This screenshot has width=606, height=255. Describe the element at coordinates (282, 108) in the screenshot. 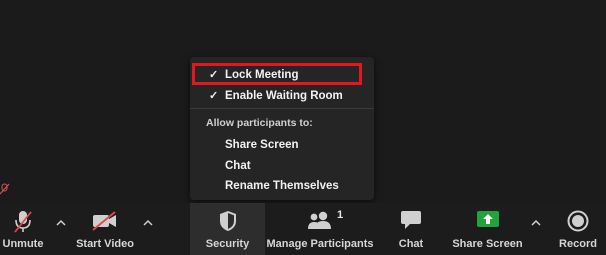

I see `menu-divider` at that location.